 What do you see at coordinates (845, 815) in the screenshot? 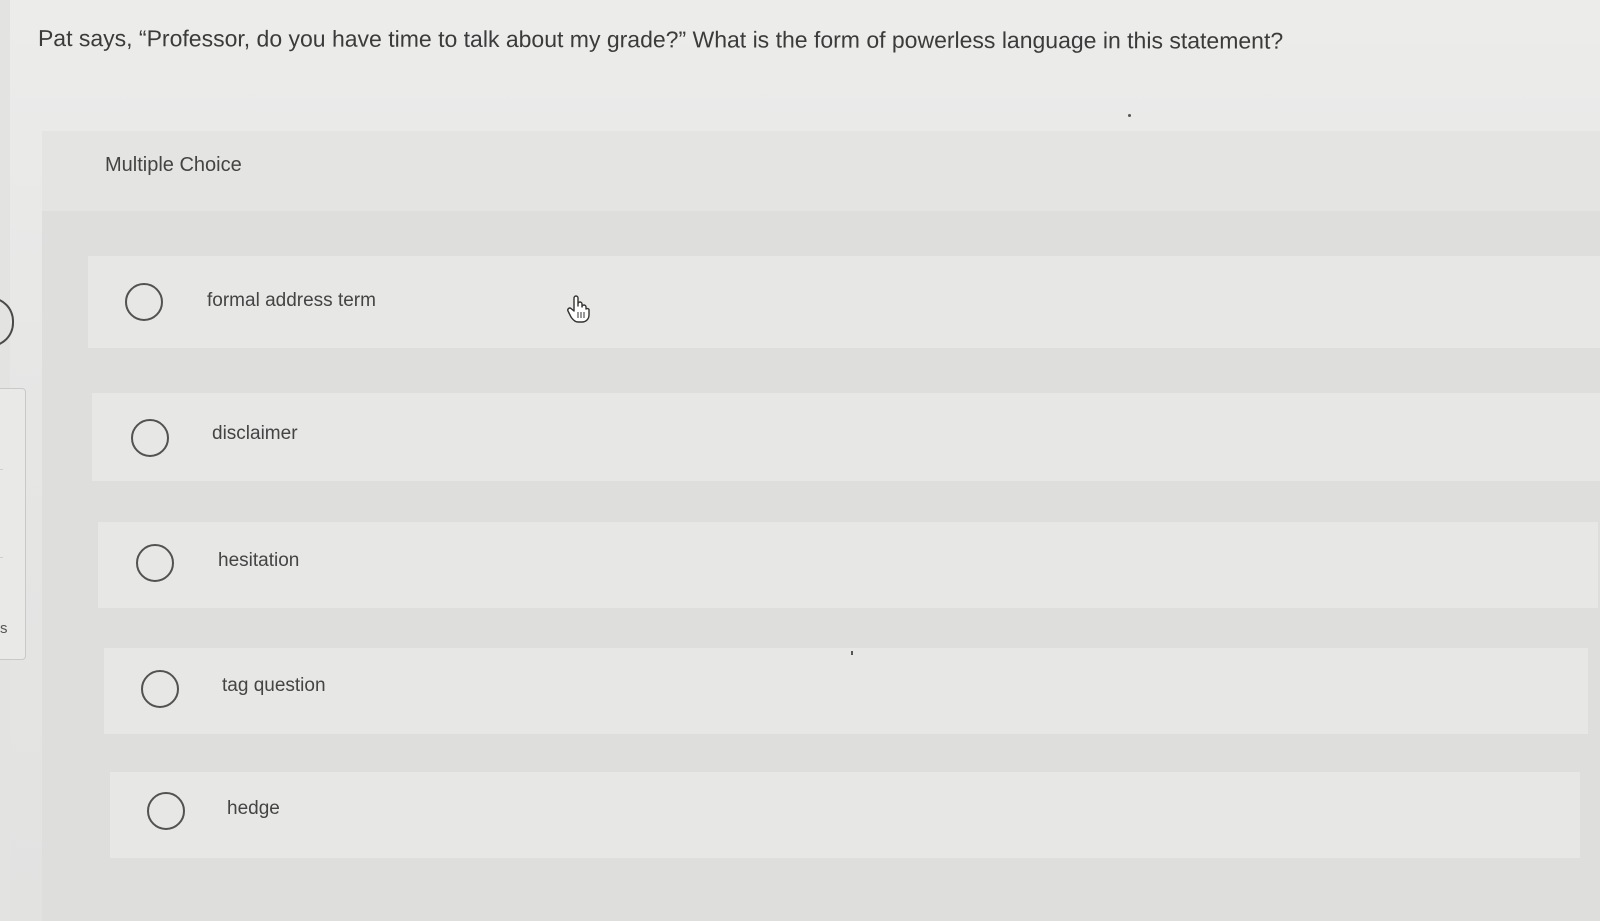
I see `answer-option-hedge: hedge` at bounding box center [845, 815].